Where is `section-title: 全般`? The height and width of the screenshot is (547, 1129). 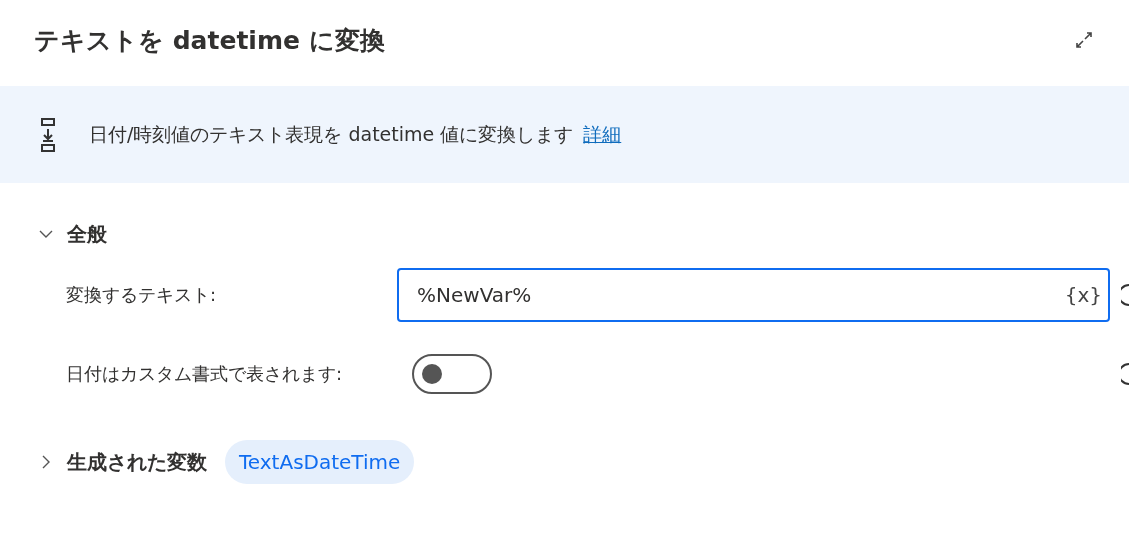
section-title: 全般 is located at coordinates (87, 234).